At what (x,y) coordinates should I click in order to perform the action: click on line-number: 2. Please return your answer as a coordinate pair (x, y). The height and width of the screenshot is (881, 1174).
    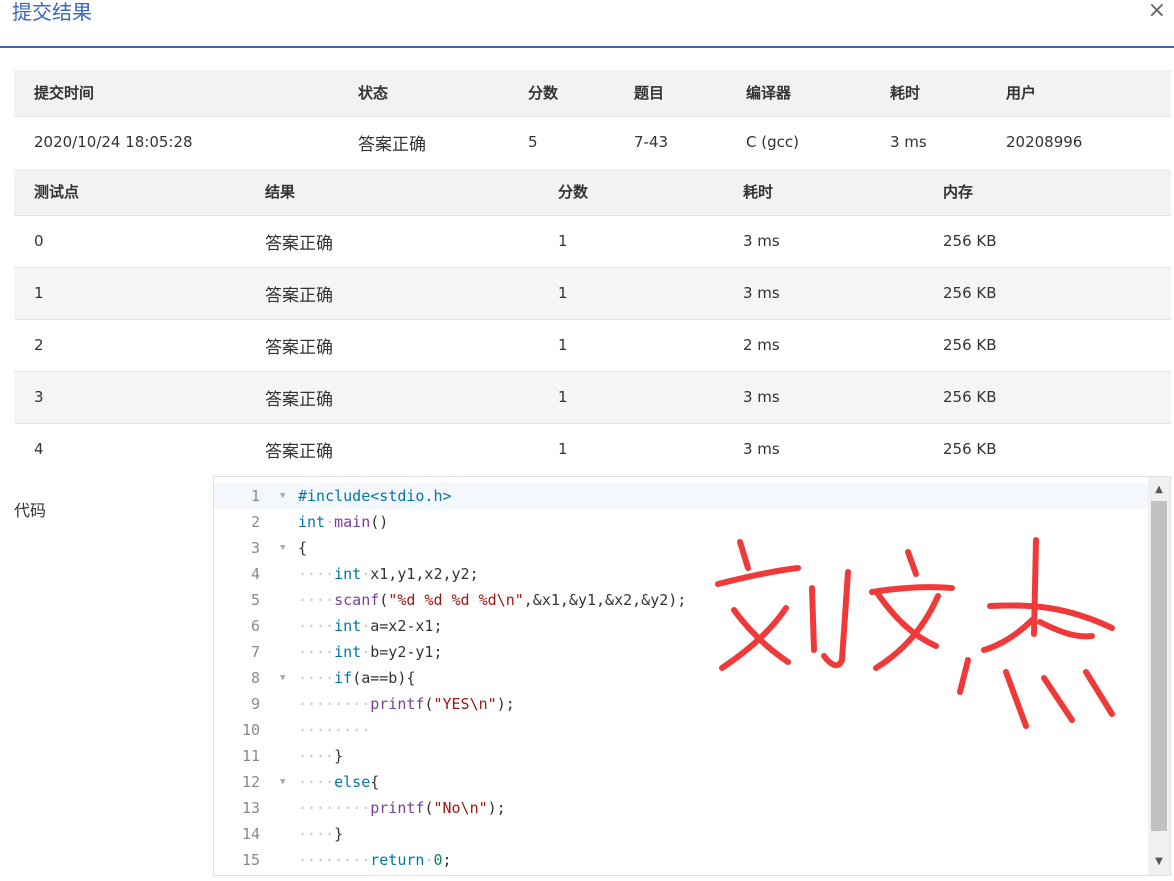
    Looking at the image, I should click on (255, 522).